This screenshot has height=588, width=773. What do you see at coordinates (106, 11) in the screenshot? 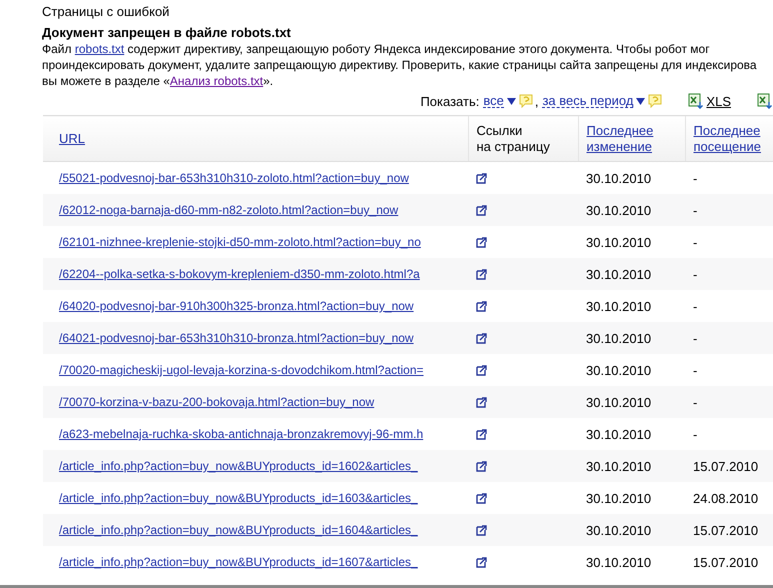
I see `section-title: Страницы с ошибкой` at bounding box center [106, 11].